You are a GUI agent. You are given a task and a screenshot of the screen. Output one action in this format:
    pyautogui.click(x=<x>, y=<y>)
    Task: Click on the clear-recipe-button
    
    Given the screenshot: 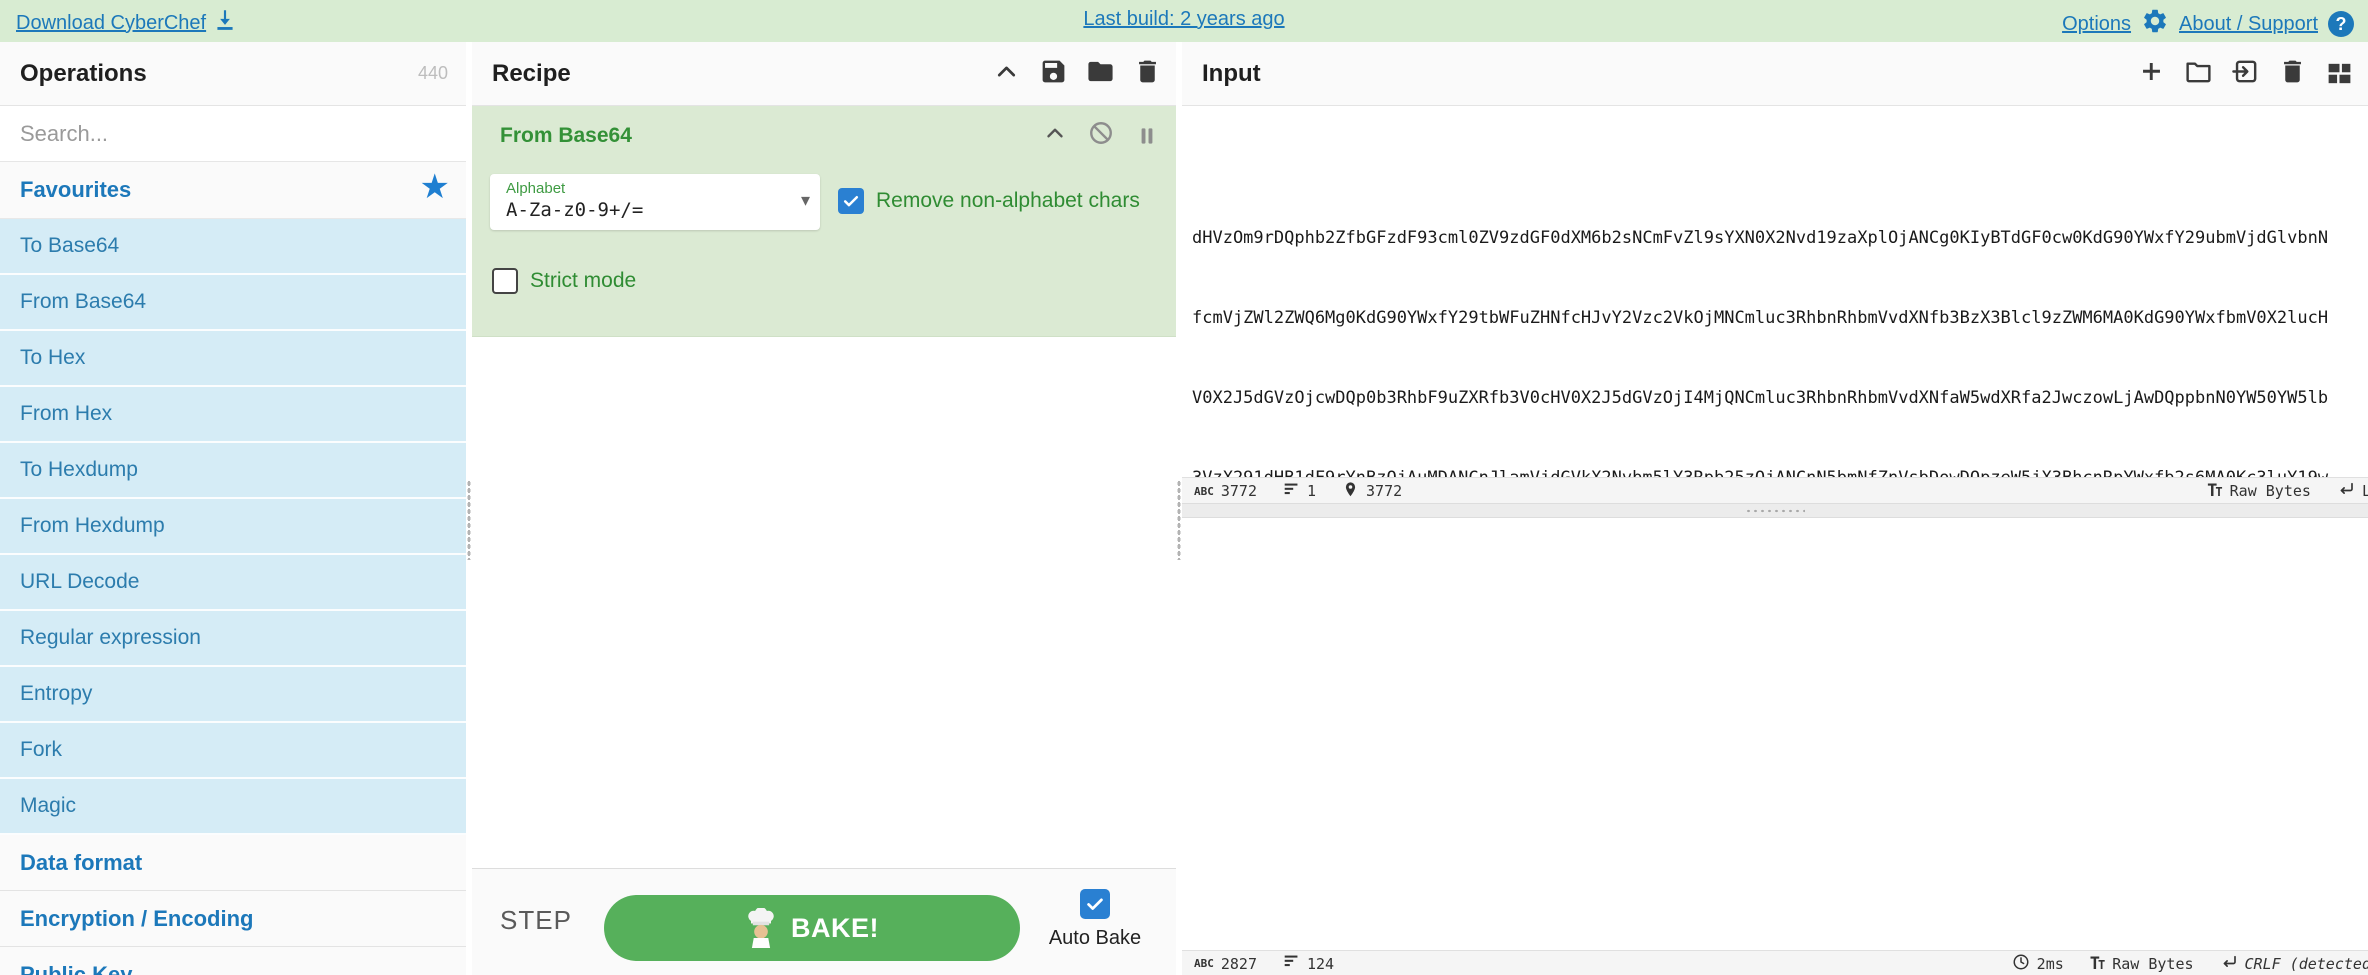 What is the action you would take?
    pyautogui.click(x=1147, y=74)
    